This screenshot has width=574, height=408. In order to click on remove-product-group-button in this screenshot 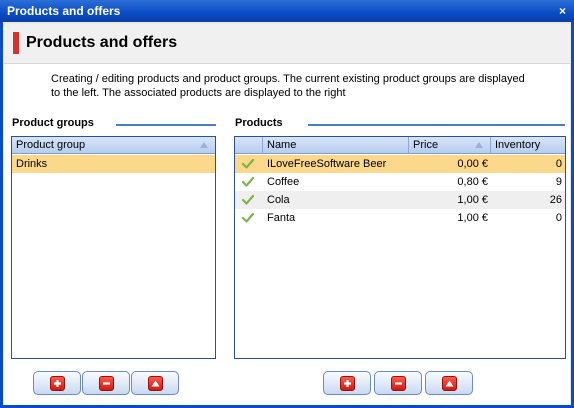, I will do `click(106, 383)`.